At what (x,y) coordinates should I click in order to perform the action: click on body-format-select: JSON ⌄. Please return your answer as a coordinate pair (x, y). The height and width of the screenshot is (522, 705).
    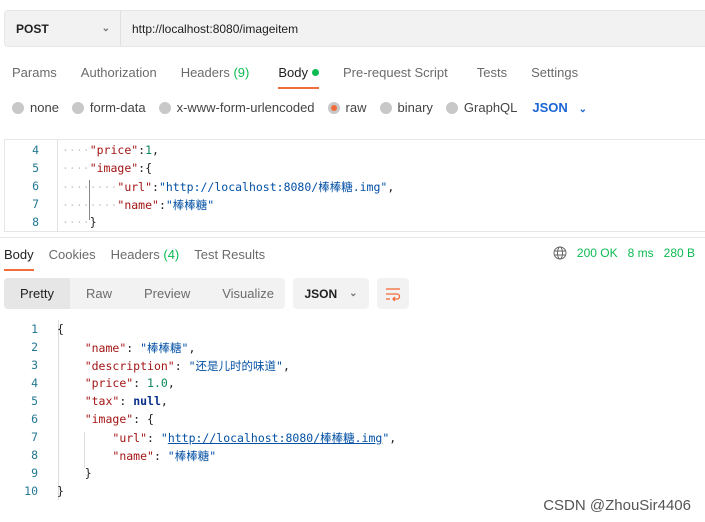
    Looking at the image, I should click on (559, 107).